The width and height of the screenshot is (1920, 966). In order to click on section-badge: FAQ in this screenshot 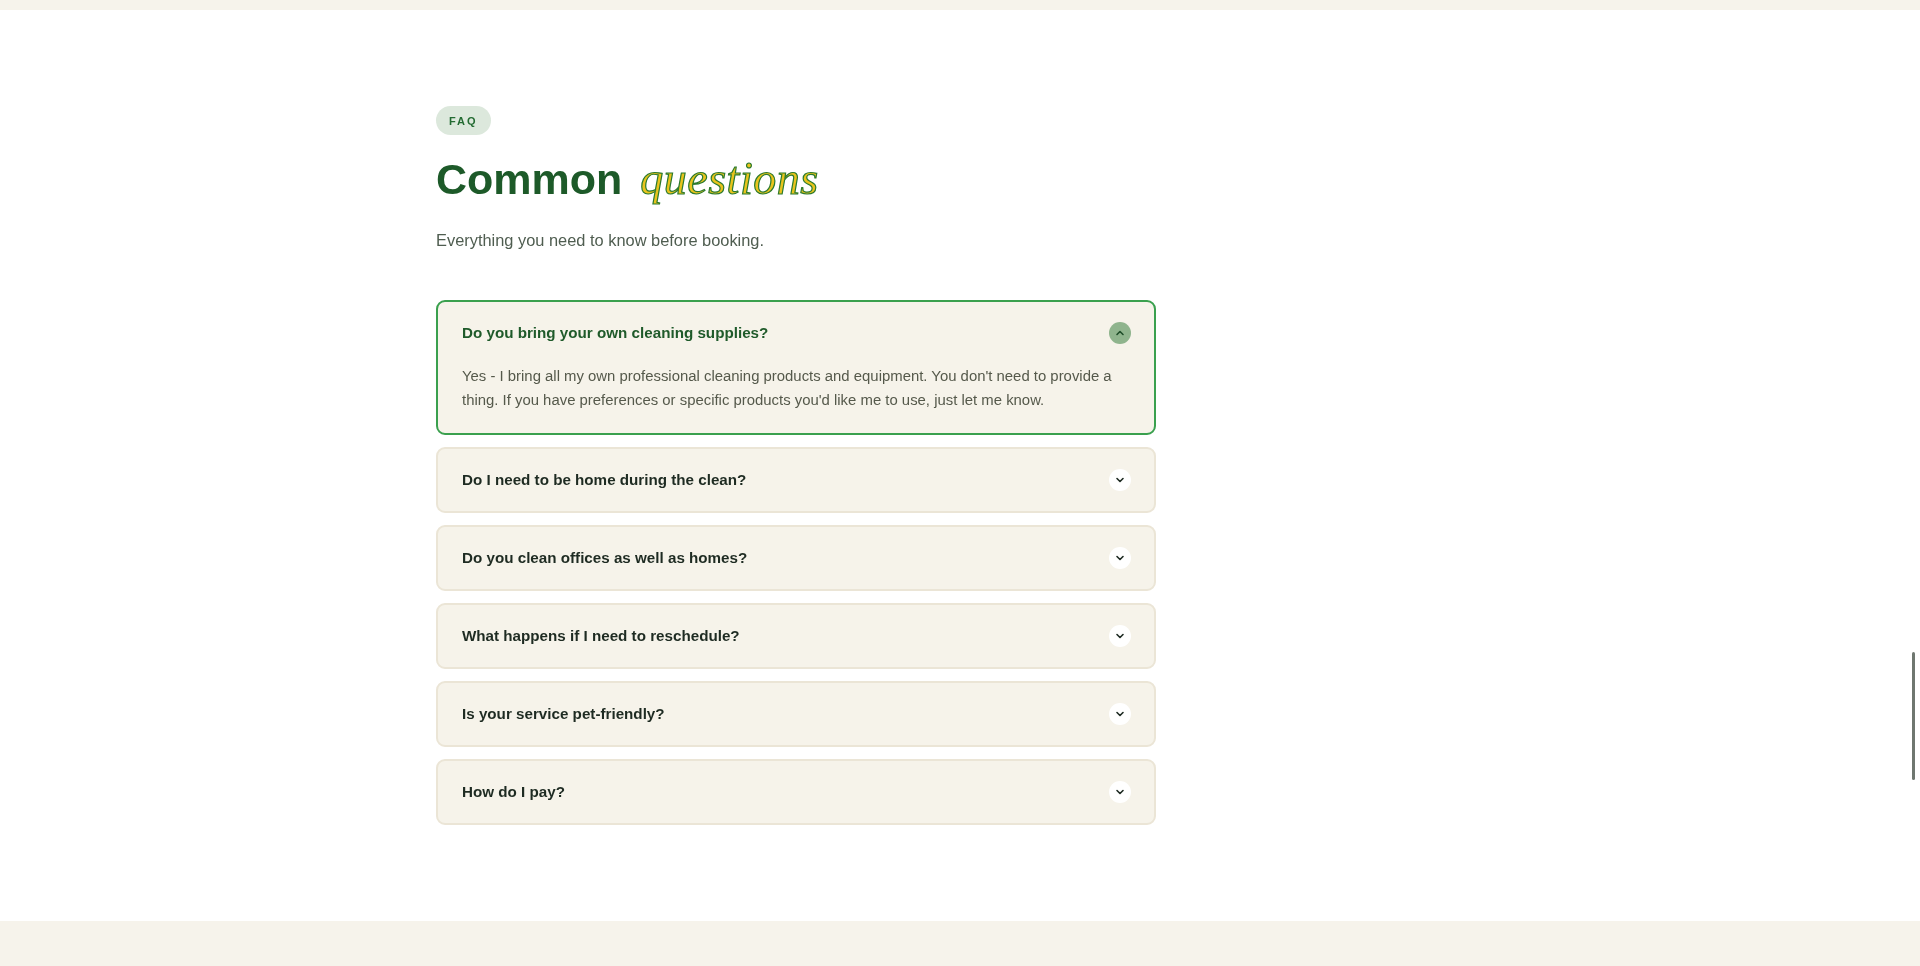, I will do `click(463, 120)`.